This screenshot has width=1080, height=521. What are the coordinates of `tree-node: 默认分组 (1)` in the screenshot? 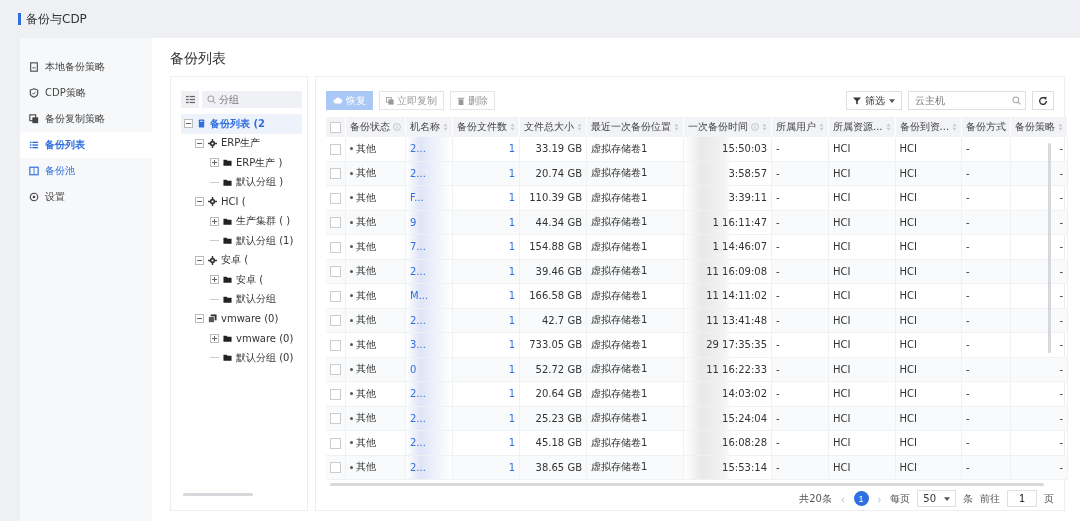 It's located at (241, 241).